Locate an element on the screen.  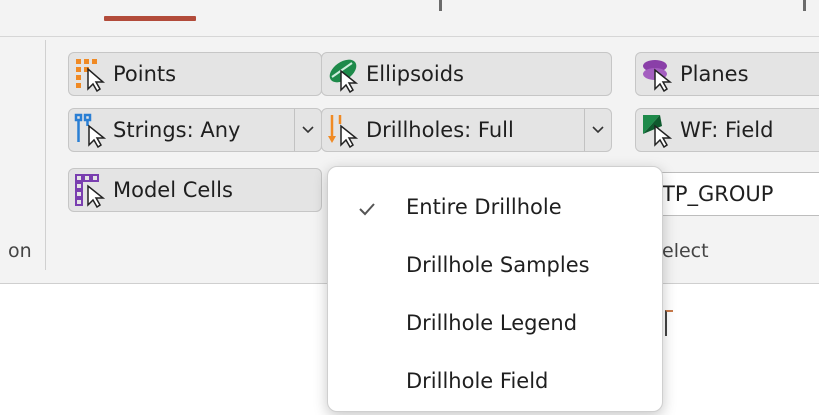
group-separator is located at coordinates (45, 155).